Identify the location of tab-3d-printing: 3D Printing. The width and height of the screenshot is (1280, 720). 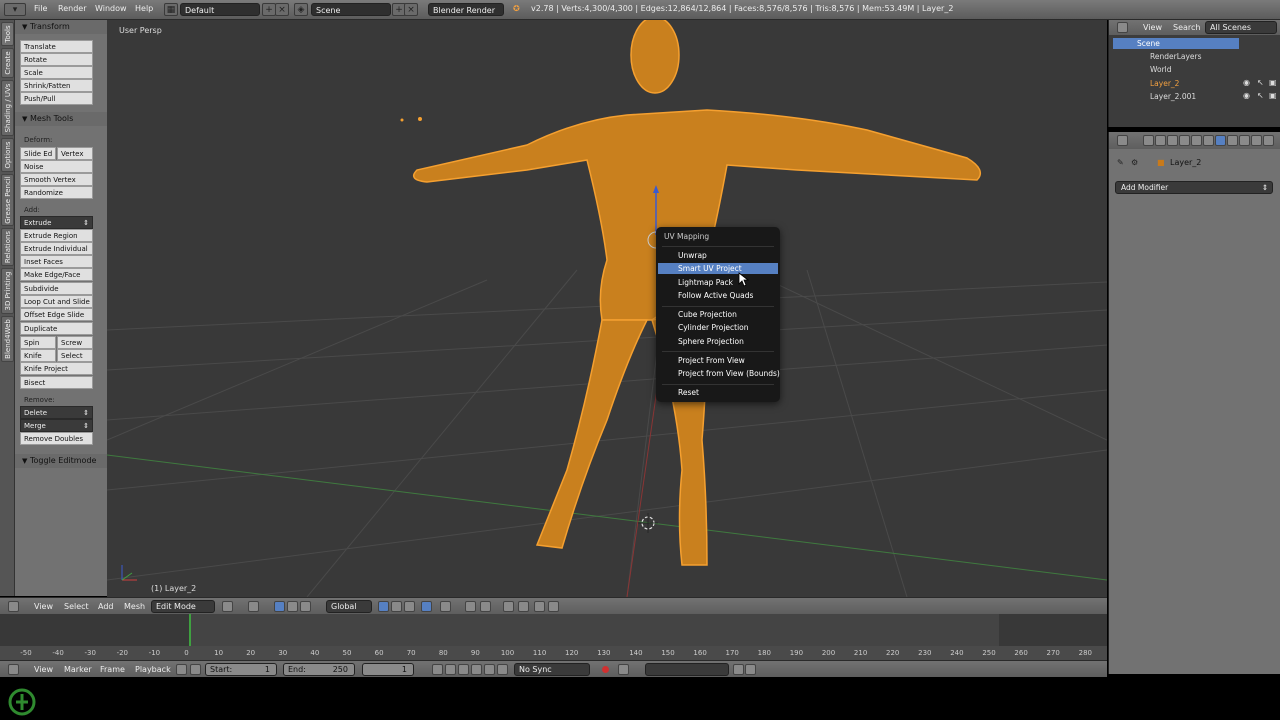
(7, 291).